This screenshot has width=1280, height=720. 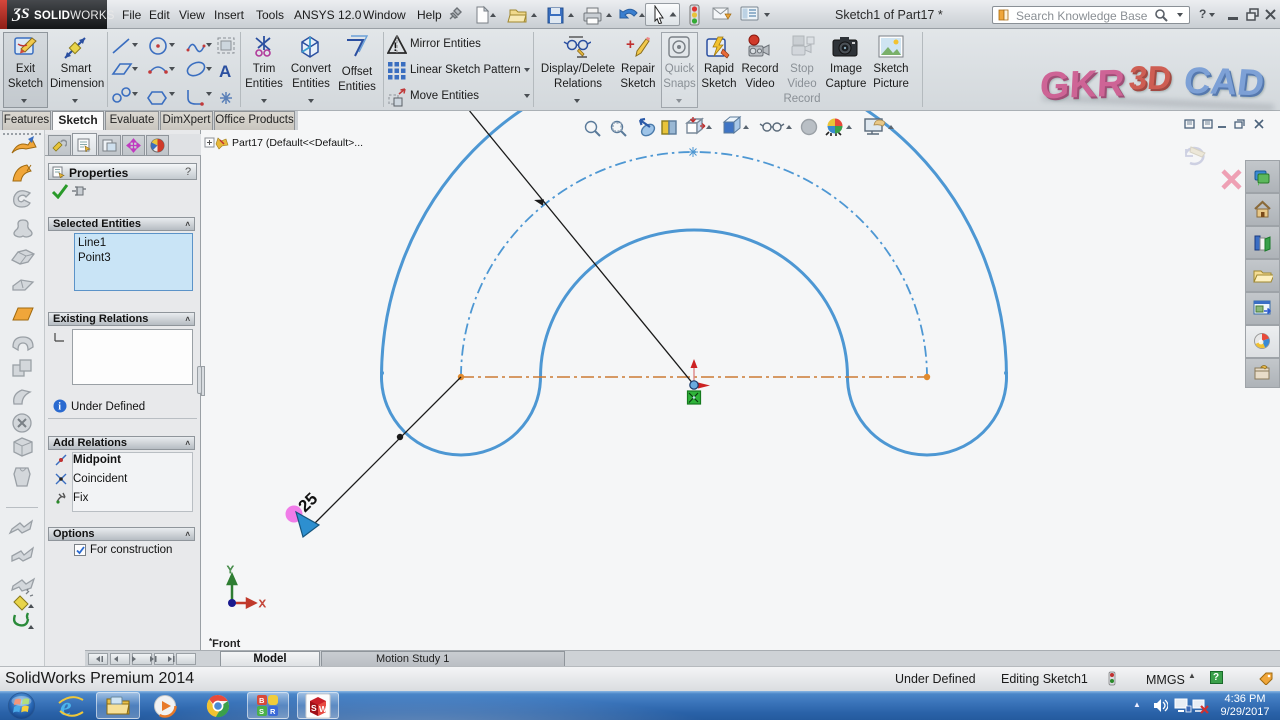 I want to click on svg-text: A, so click(x=225, y=71).